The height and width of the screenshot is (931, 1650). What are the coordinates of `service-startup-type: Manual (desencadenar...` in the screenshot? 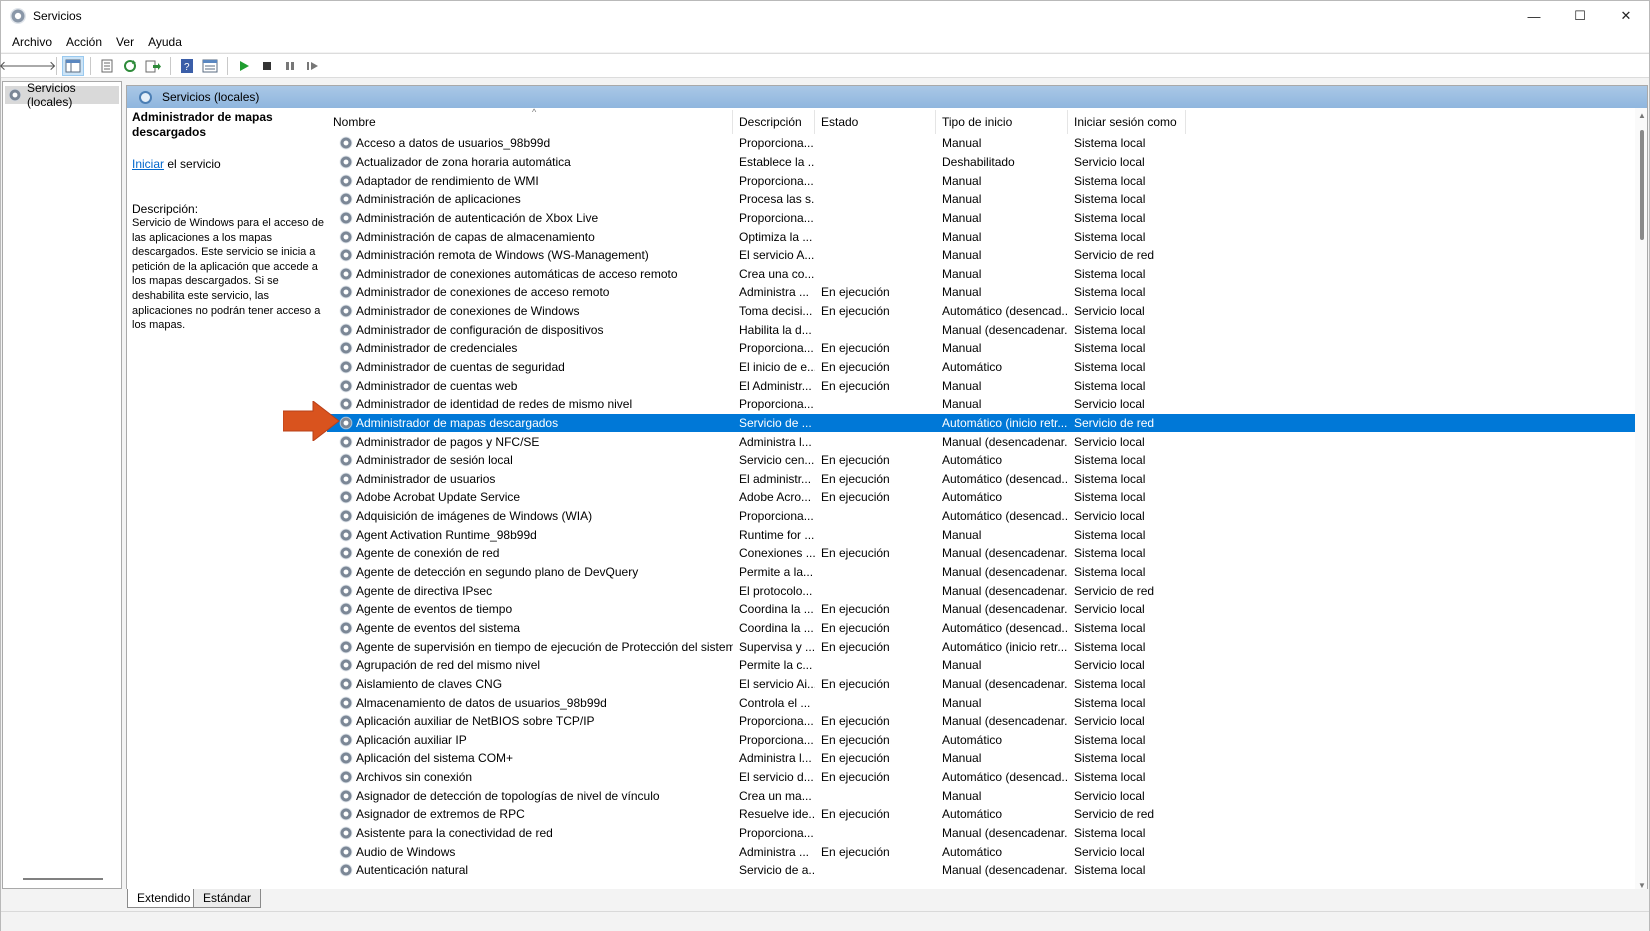 It's located at (1002, 591).